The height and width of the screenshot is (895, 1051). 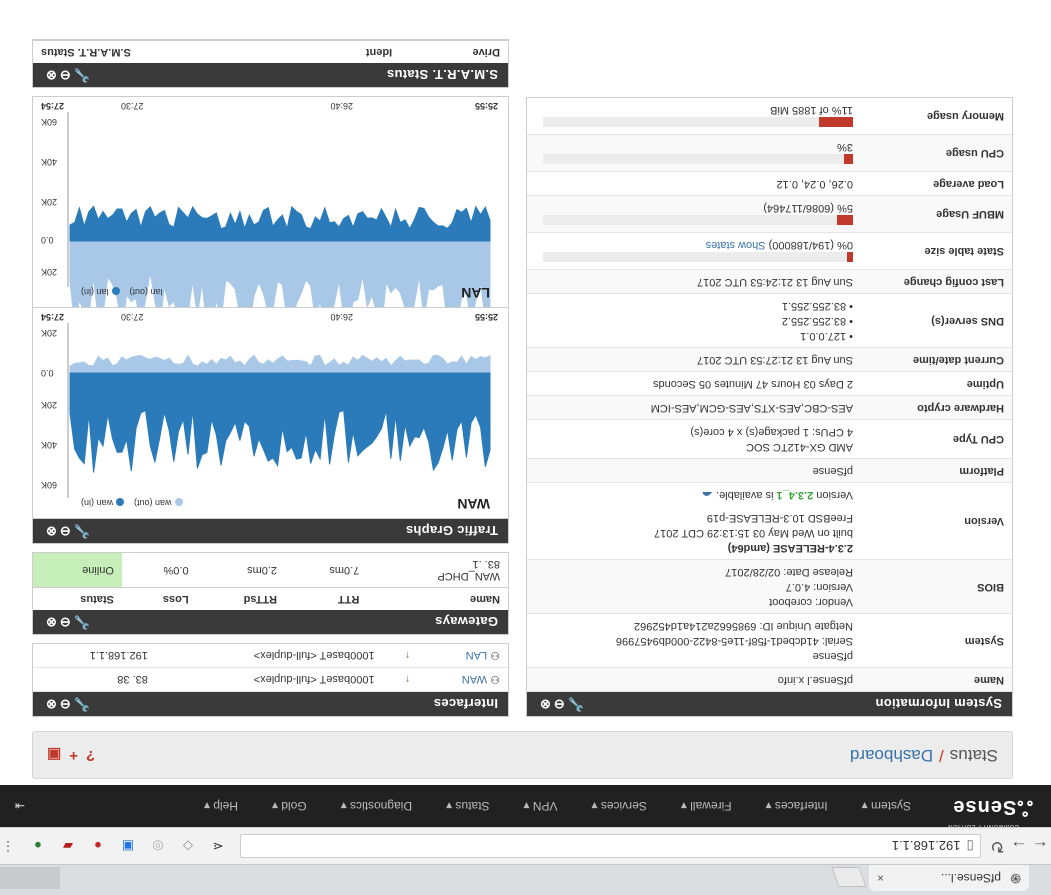 What do you see at coordinates (77, 598) in the screenshot?
I see `col-header: Status` at bounding box center [77, 598].